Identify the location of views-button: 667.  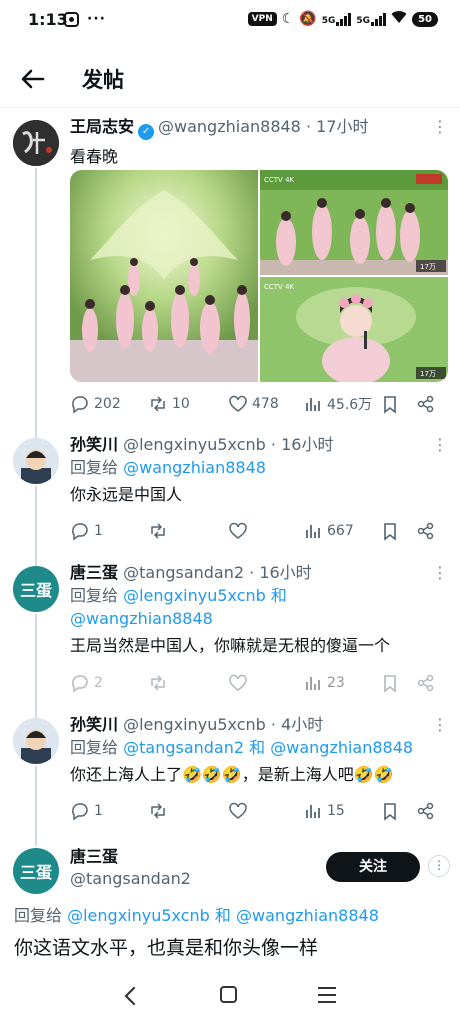
(328, 531).